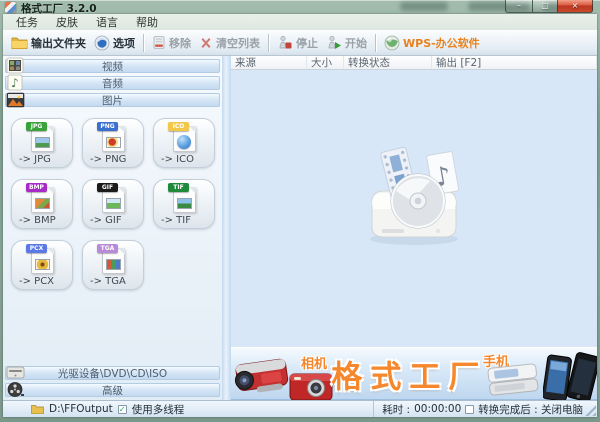  I want to click on photo-icon, so click(15, 100).